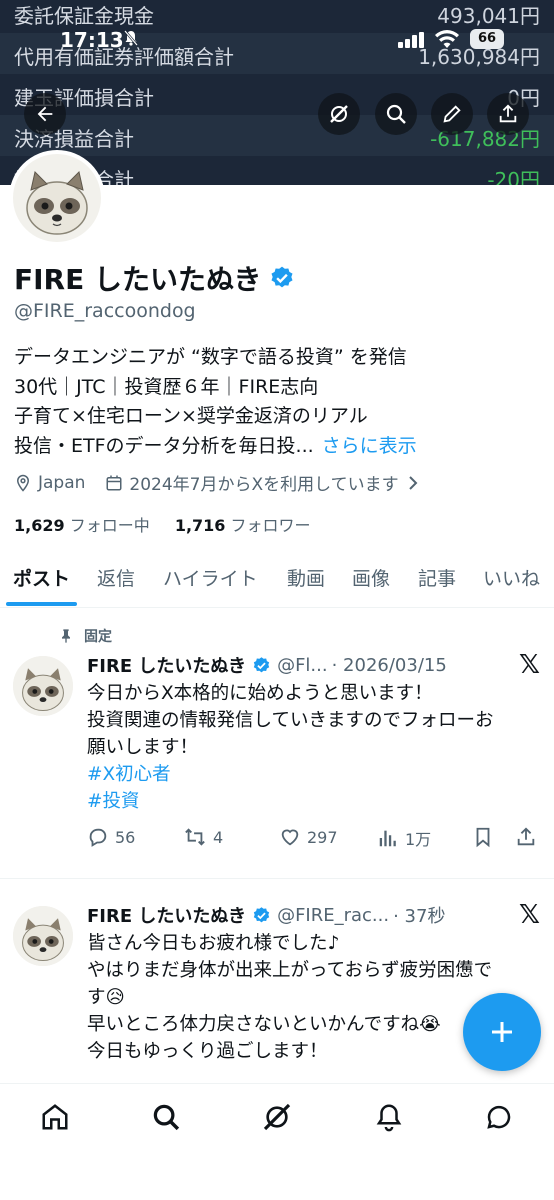  I want to click on grok-icon, so click(339, 114).